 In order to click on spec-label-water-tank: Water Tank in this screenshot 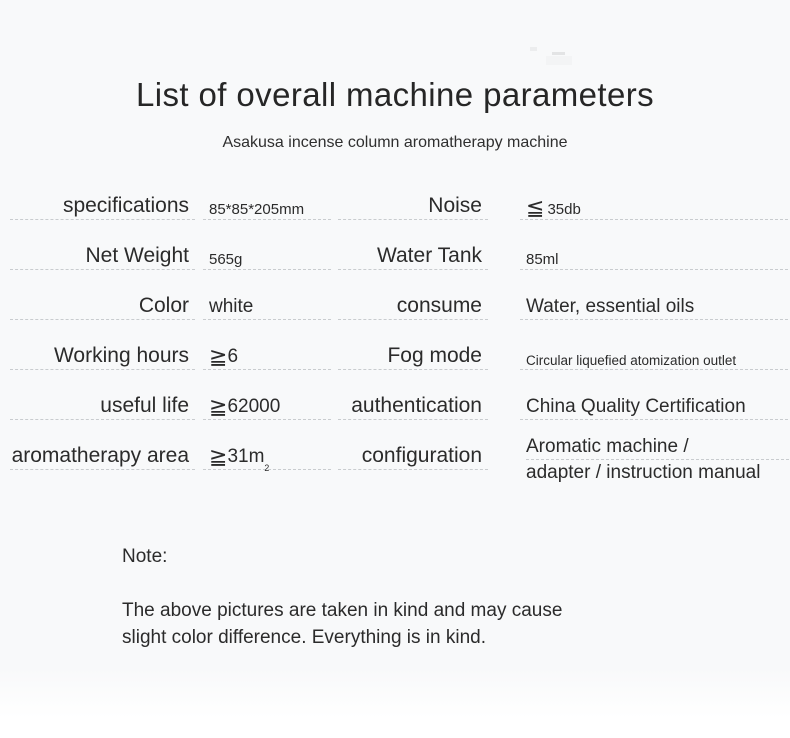, I will do `click(413, 253)`.